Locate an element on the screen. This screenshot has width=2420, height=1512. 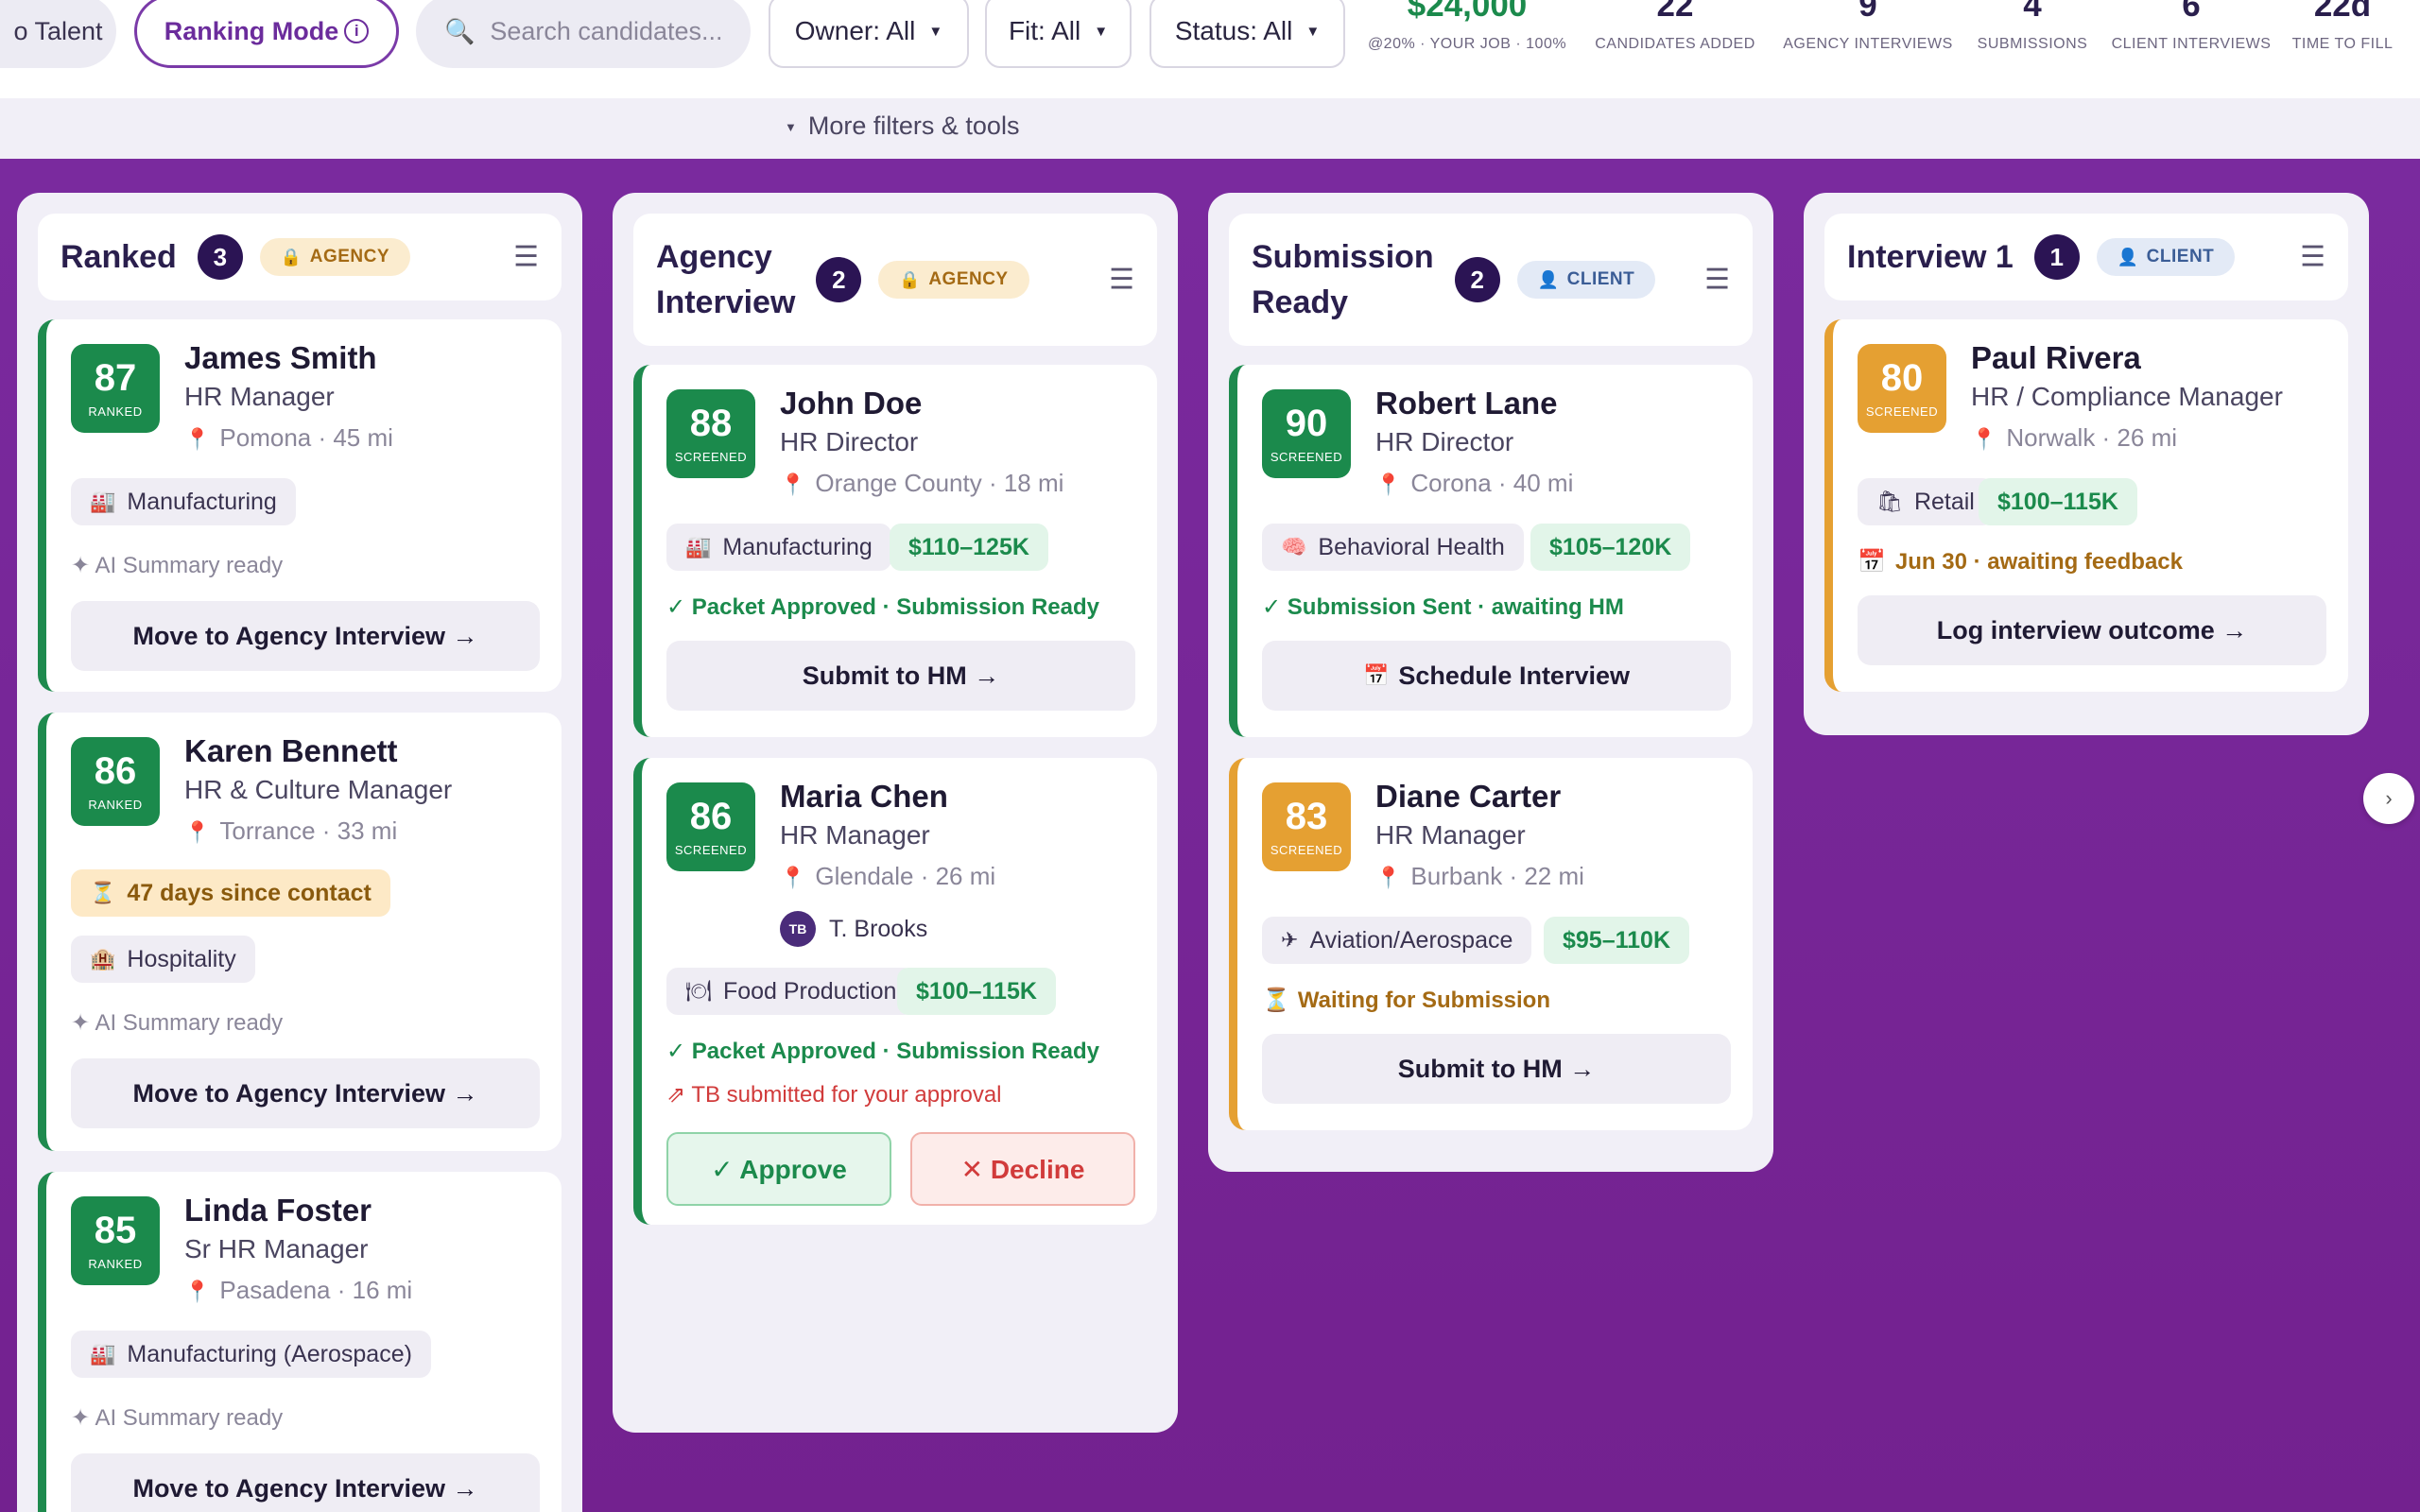
scroll-right-arrow-icon: › is located at coordinates (2388, 798).